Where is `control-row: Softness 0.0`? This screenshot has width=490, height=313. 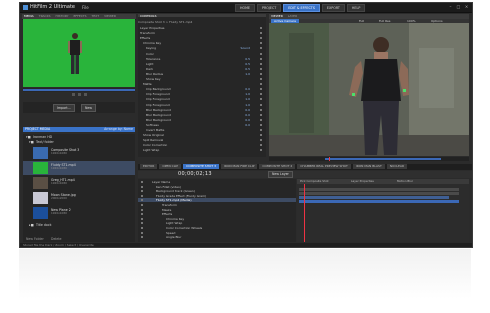 control-row: Softness 0.0 is located at coordinates (202, 125).